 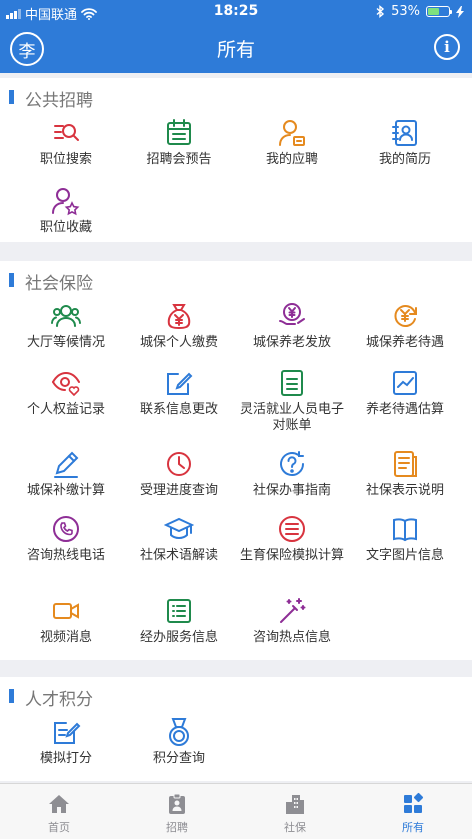 I want to click on my-applications-item: 我的应聘, so click(x=292, y=143).